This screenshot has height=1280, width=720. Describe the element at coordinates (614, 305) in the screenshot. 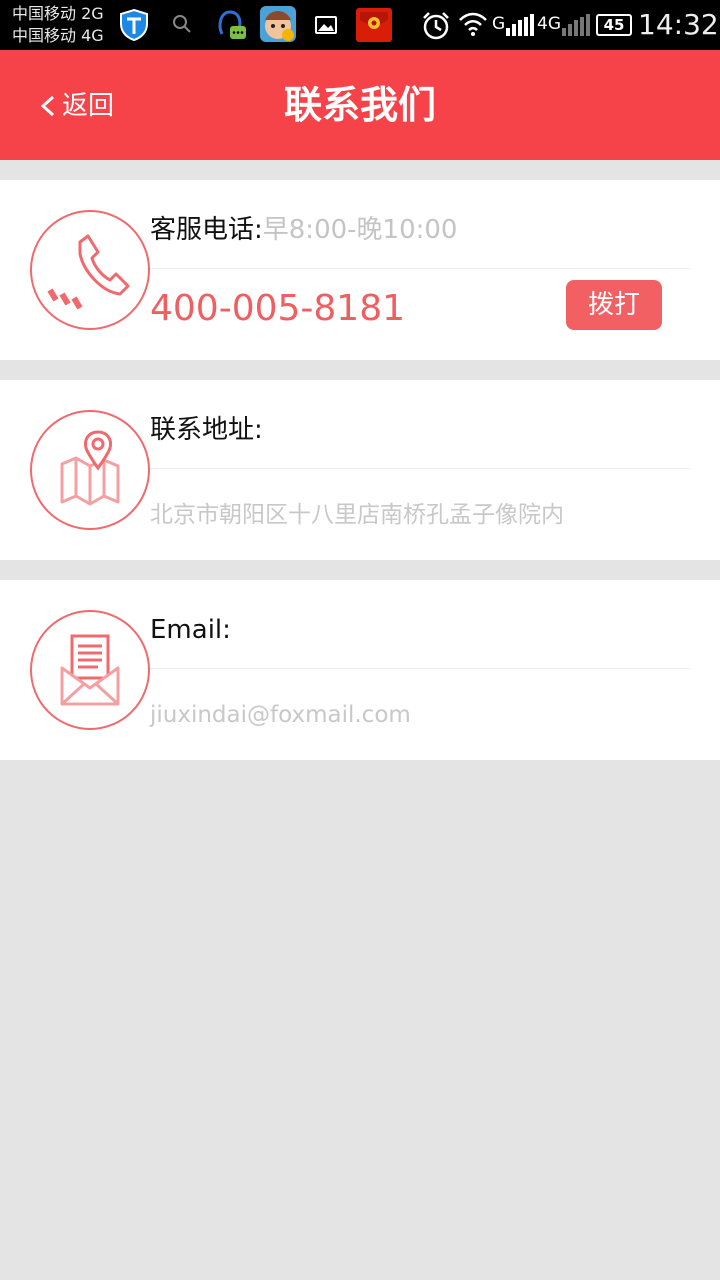

I see `dial-button: 拨打` at that location.